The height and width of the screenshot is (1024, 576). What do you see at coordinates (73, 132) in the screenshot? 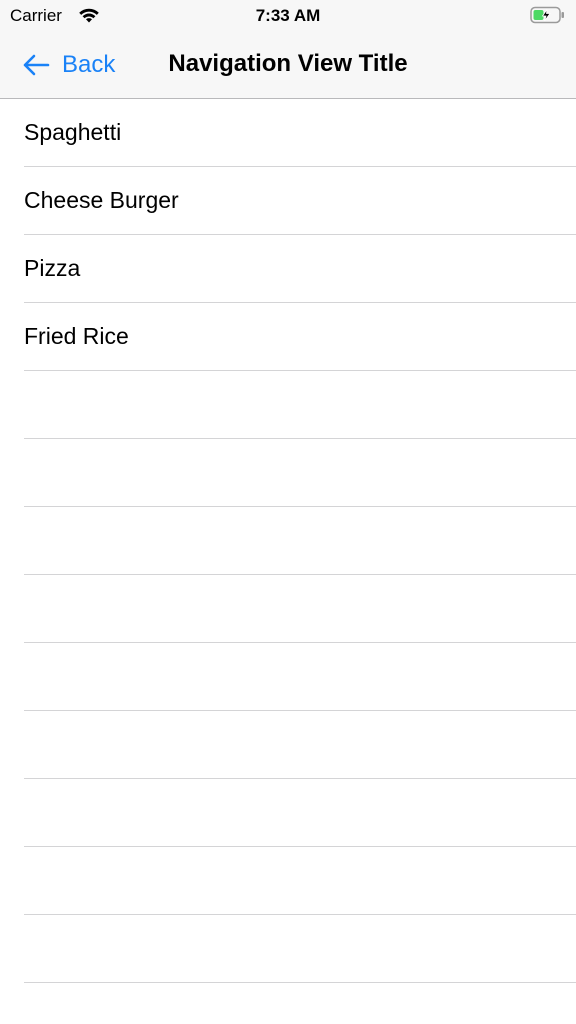
I see `list-item-label: Spaghetti` at bounding box center [73, 132].